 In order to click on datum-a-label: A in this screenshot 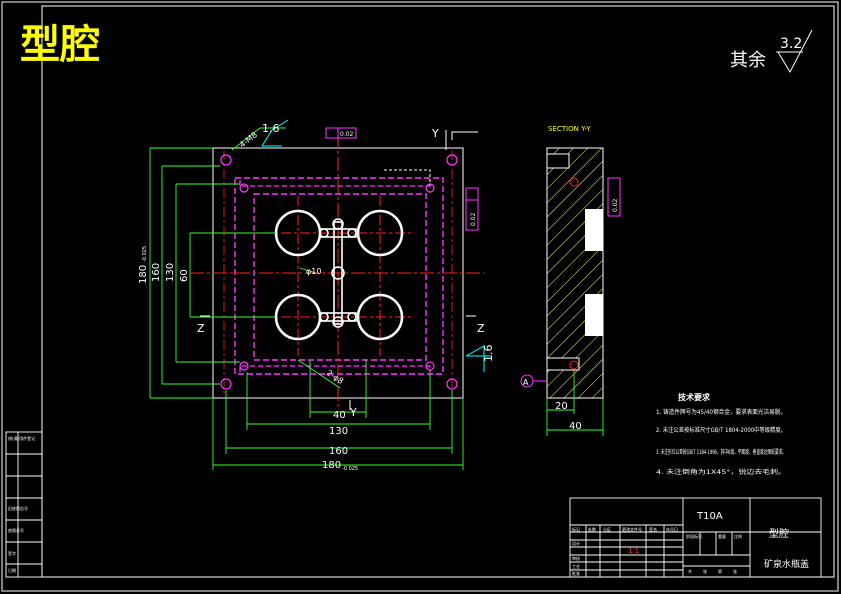, I will do `click(526, 382)`.